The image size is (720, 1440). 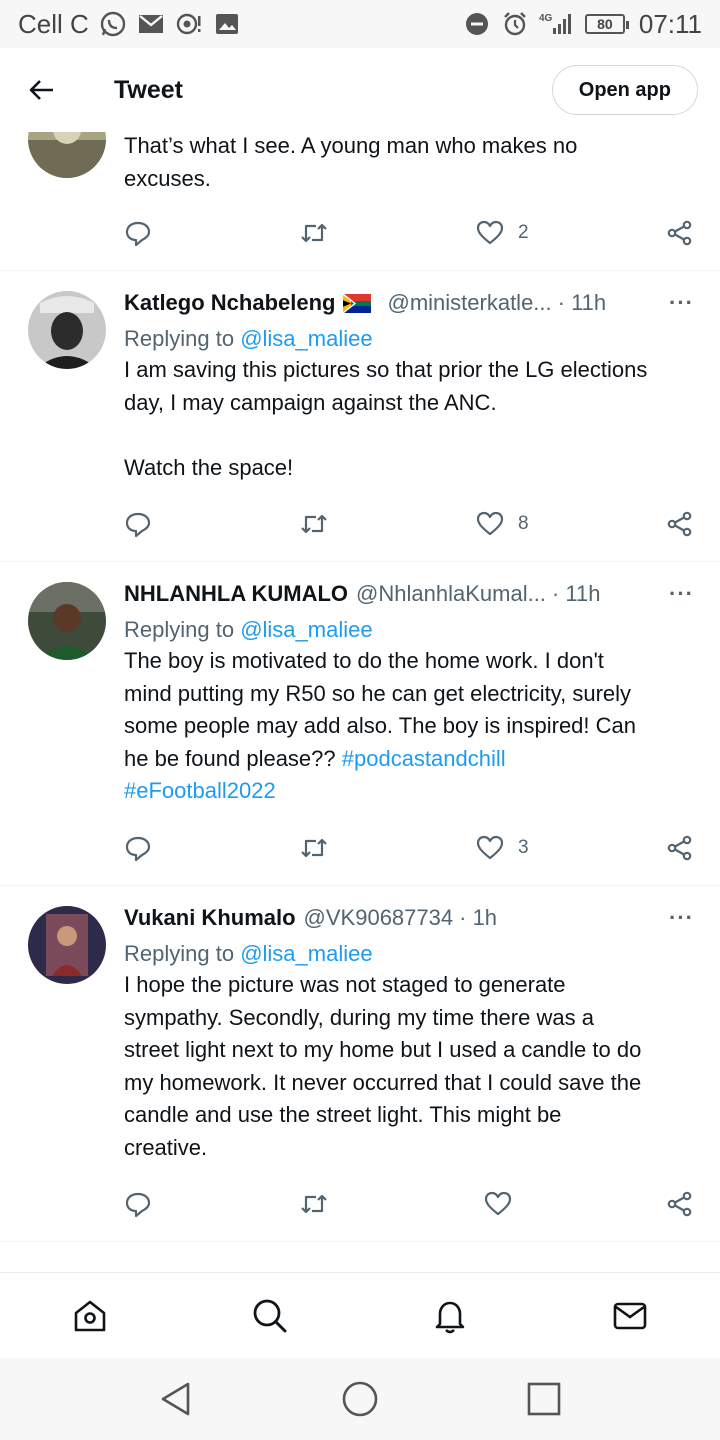 I want to click on hotspot-icon, so click(x=188, y=24).